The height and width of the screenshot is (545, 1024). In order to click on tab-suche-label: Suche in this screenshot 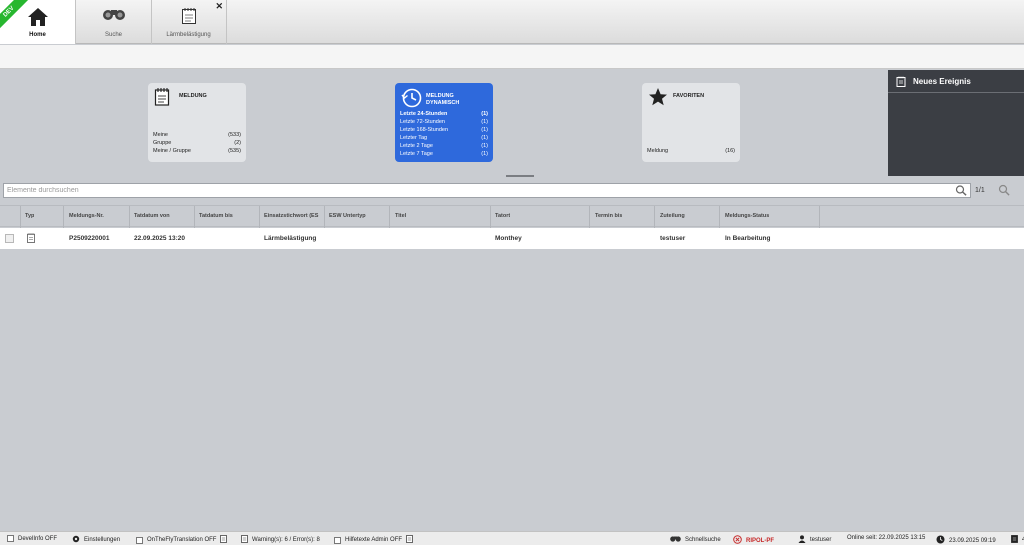, I will do `click(113, 35)`.